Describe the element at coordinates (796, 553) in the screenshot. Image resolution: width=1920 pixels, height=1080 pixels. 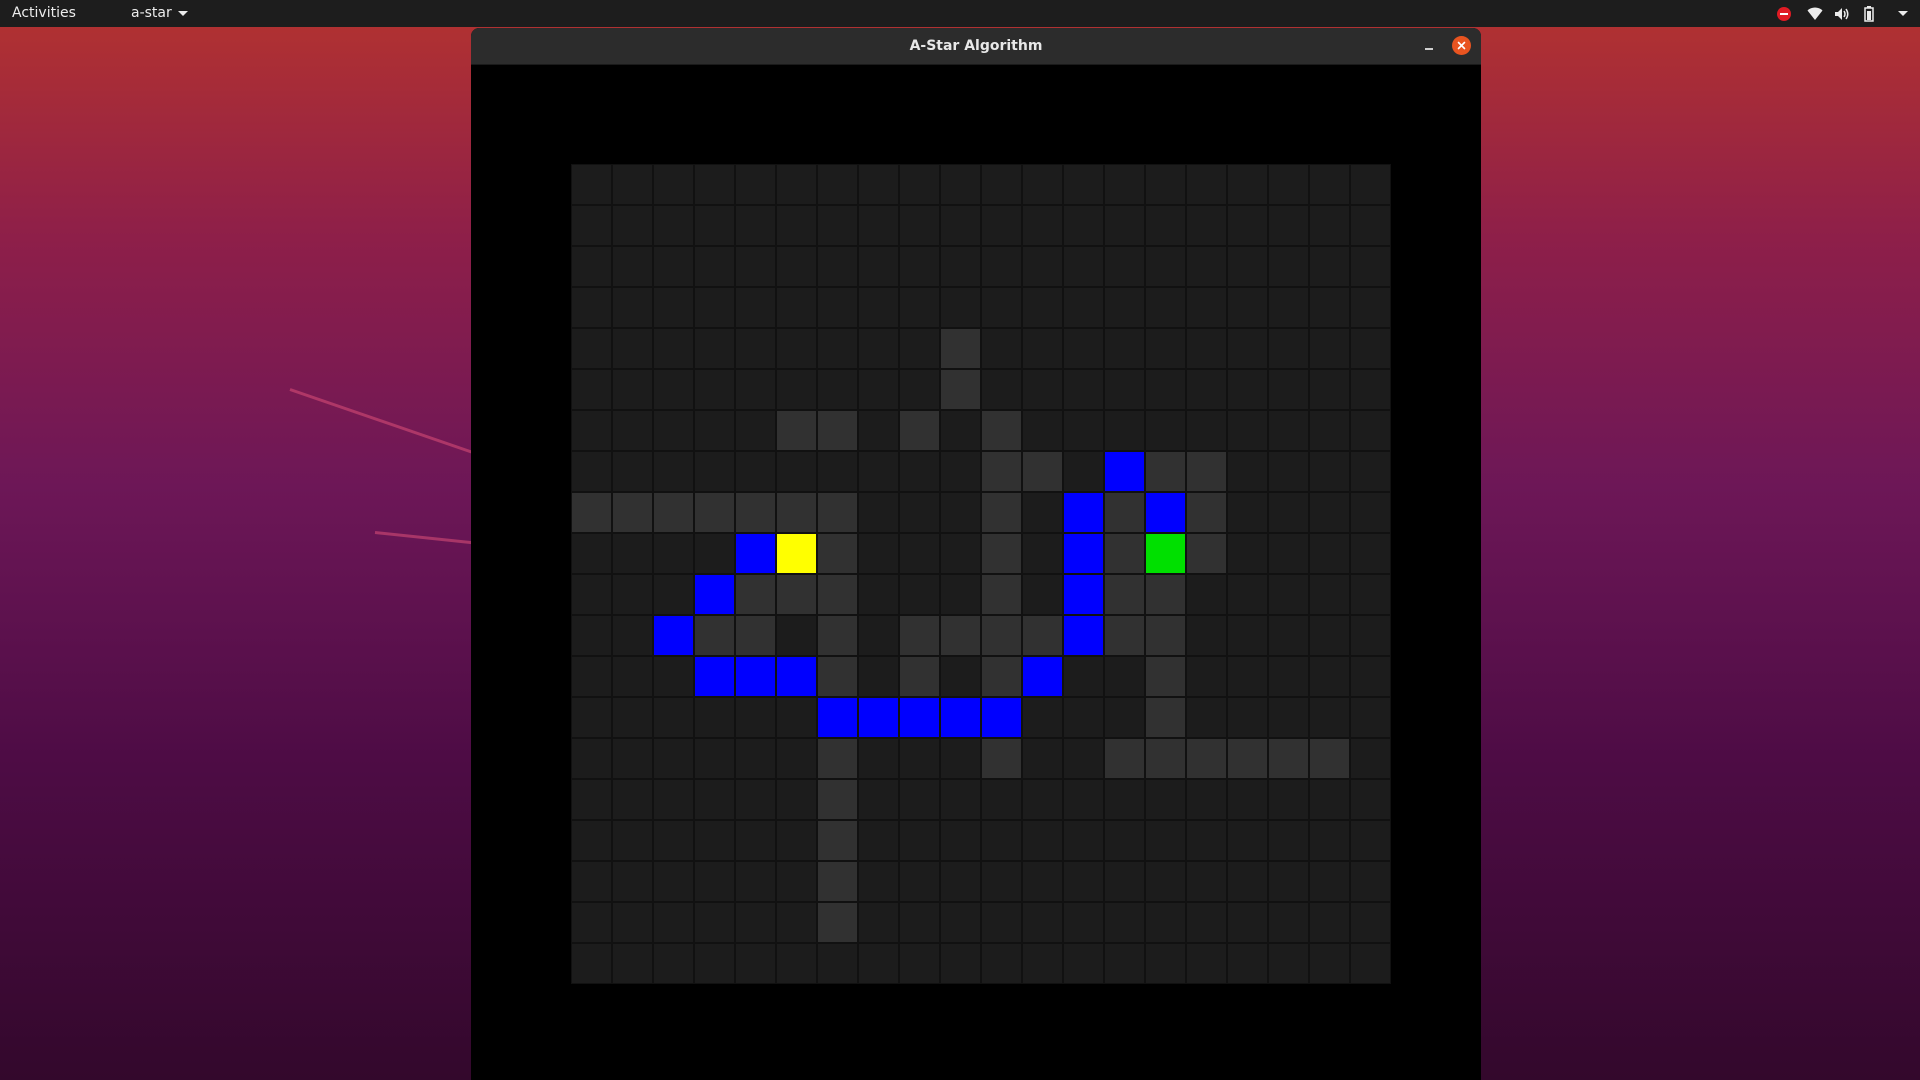
I see `grid-cell-start` at that location.